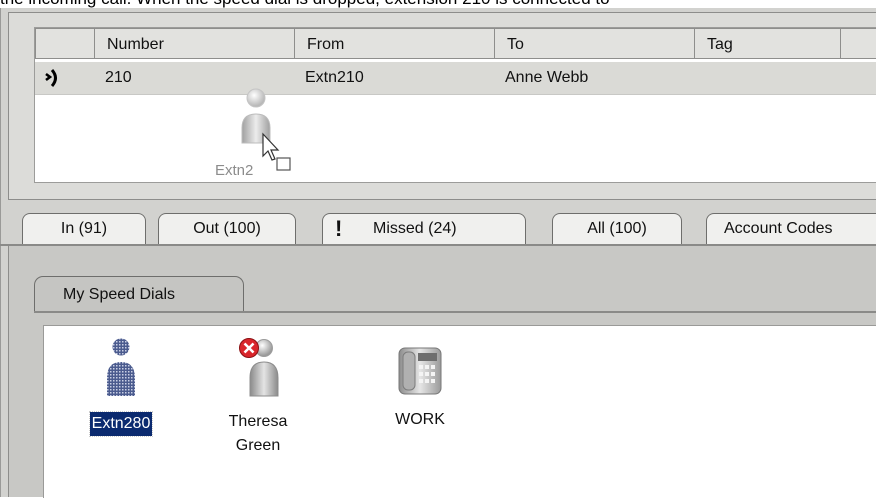 This screenshot has width=876, height=498. Describe the element at coordinates (51, 78) in the screenshot. I see `incoming-call-icon` at that location.